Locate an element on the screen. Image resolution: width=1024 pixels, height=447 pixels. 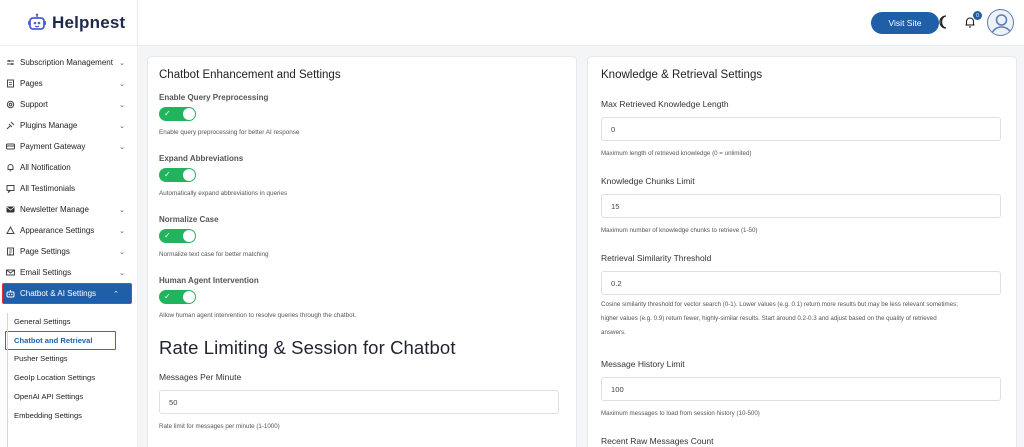
plugin-icon is located at coordinates (10, 125).